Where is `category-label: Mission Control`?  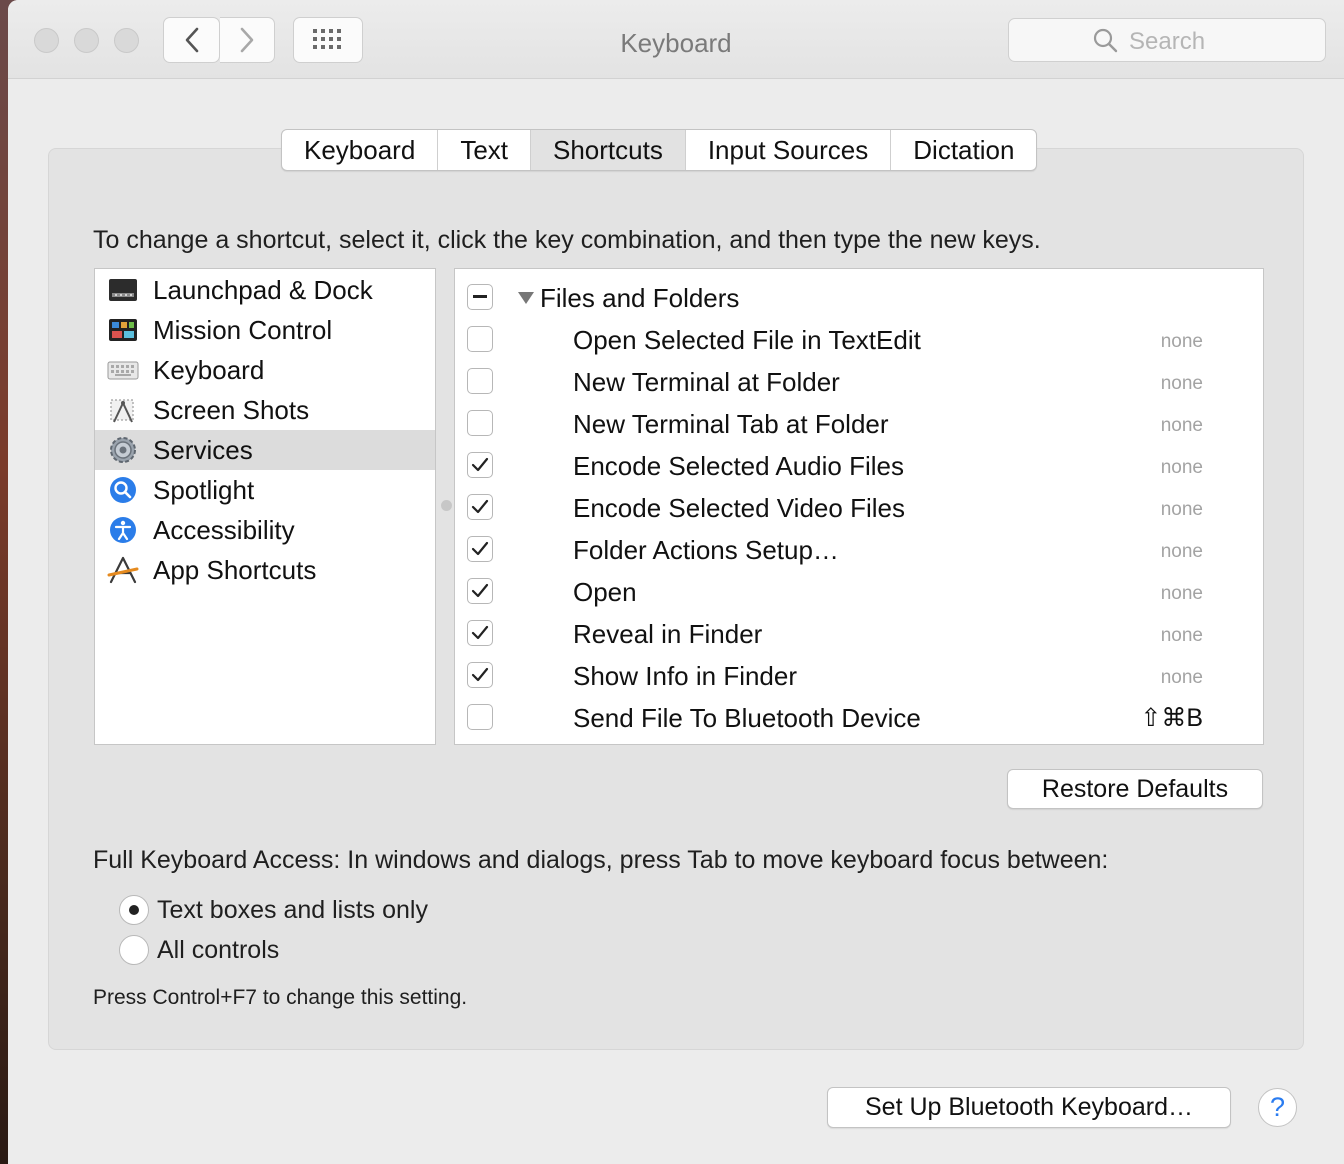 category-label: Mission Control is located at coordinates (243, 329).